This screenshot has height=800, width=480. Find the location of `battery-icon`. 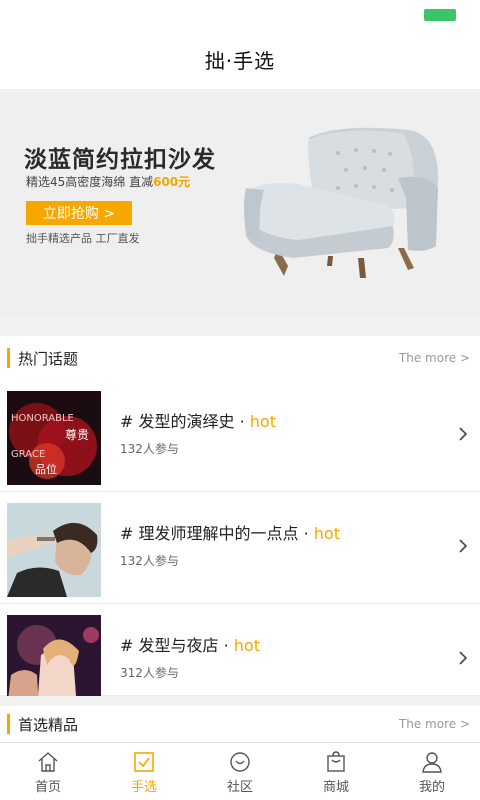

battery-icon is located at coordinates (440, 15).